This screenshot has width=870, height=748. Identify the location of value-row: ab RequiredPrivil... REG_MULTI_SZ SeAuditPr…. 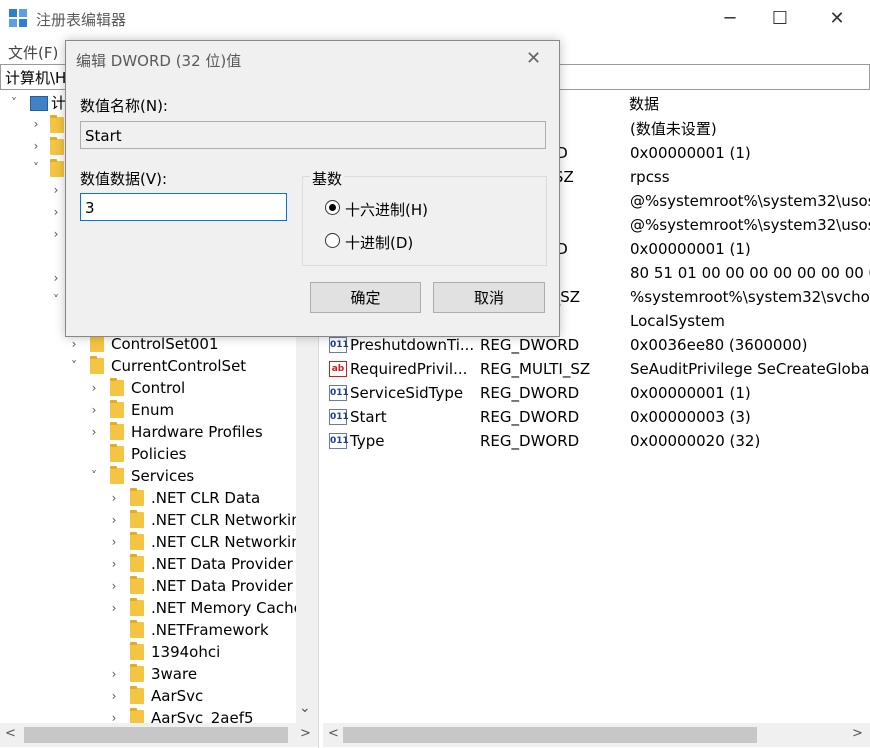
(596, 369).